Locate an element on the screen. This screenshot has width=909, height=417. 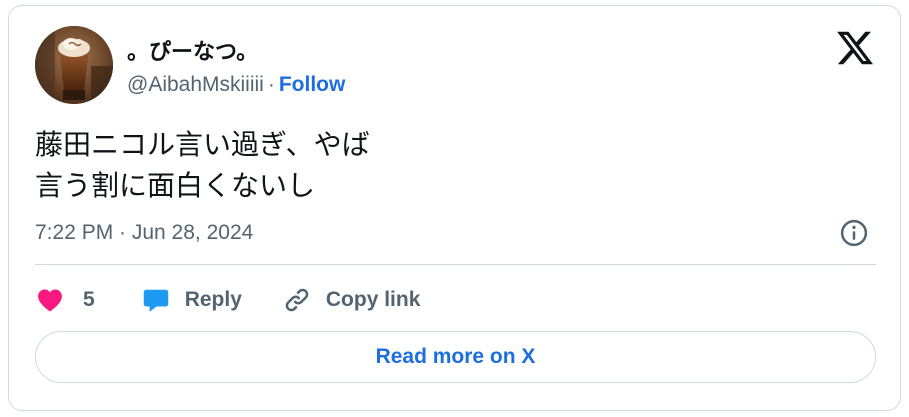
reply-button: Reply is located at coordinates (191, 300).